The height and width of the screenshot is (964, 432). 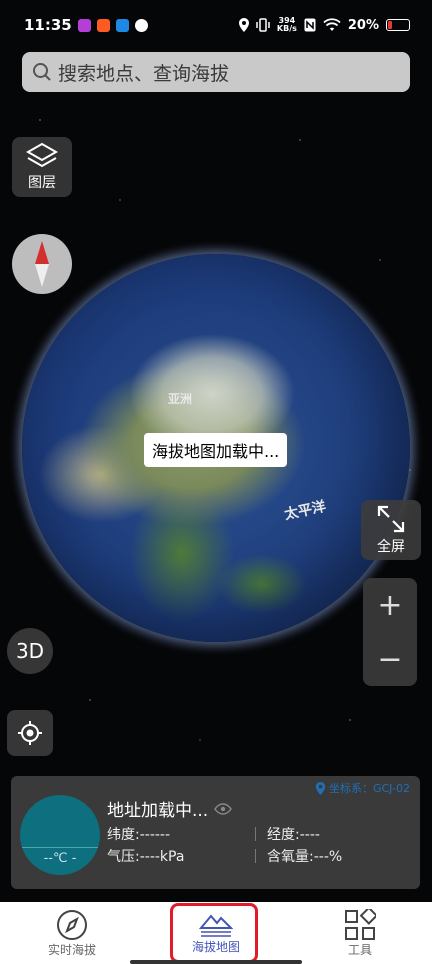 What do you see at coordinates (139, 835) in the screenshot?
I see `latitude-value: 纬度:------` at bounding box center [139, 835].